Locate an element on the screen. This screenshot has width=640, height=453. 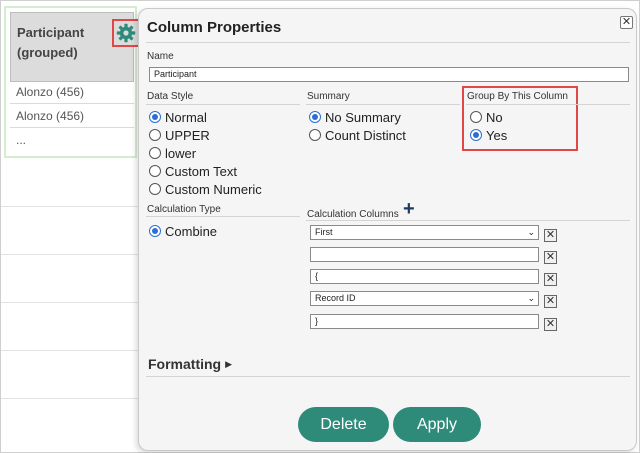
calc-column-input: } is located at coordinates (424, 321).